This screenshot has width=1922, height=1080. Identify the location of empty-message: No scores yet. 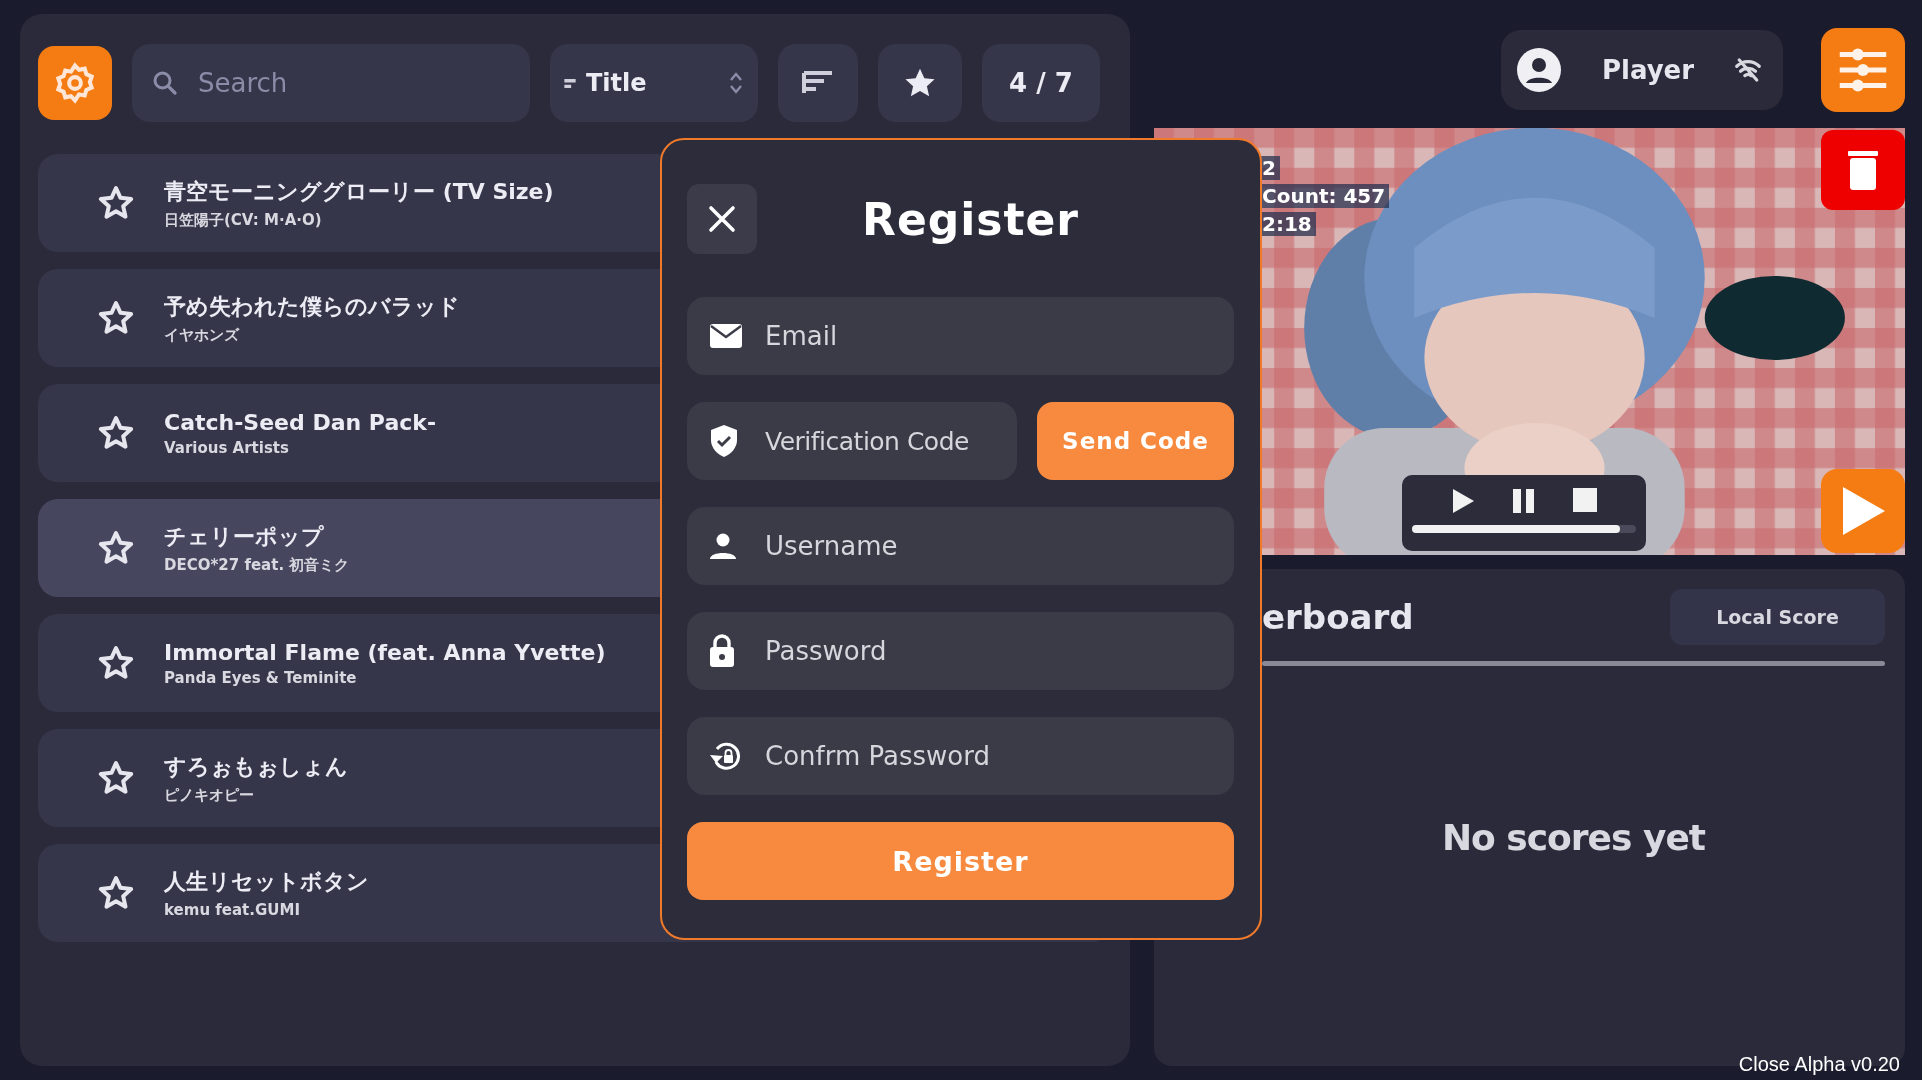
(1573, 837).